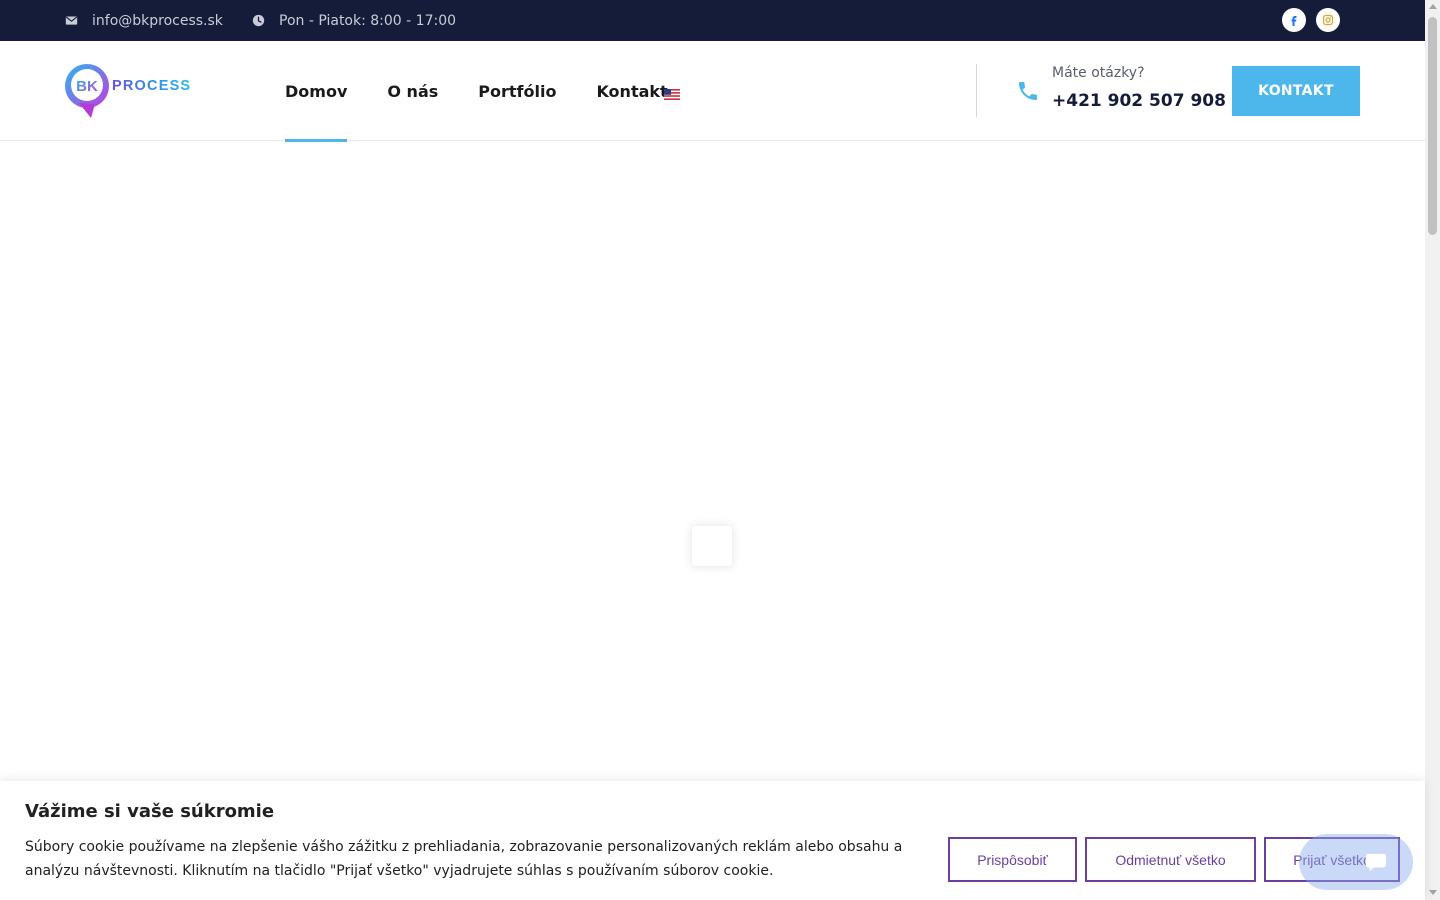 This screenshot has width=1440, height=900. What do you see at coordinates (1433, 6) in the screenshot?
I see `scroll-up-icon` at bounding box center [1433, 6].